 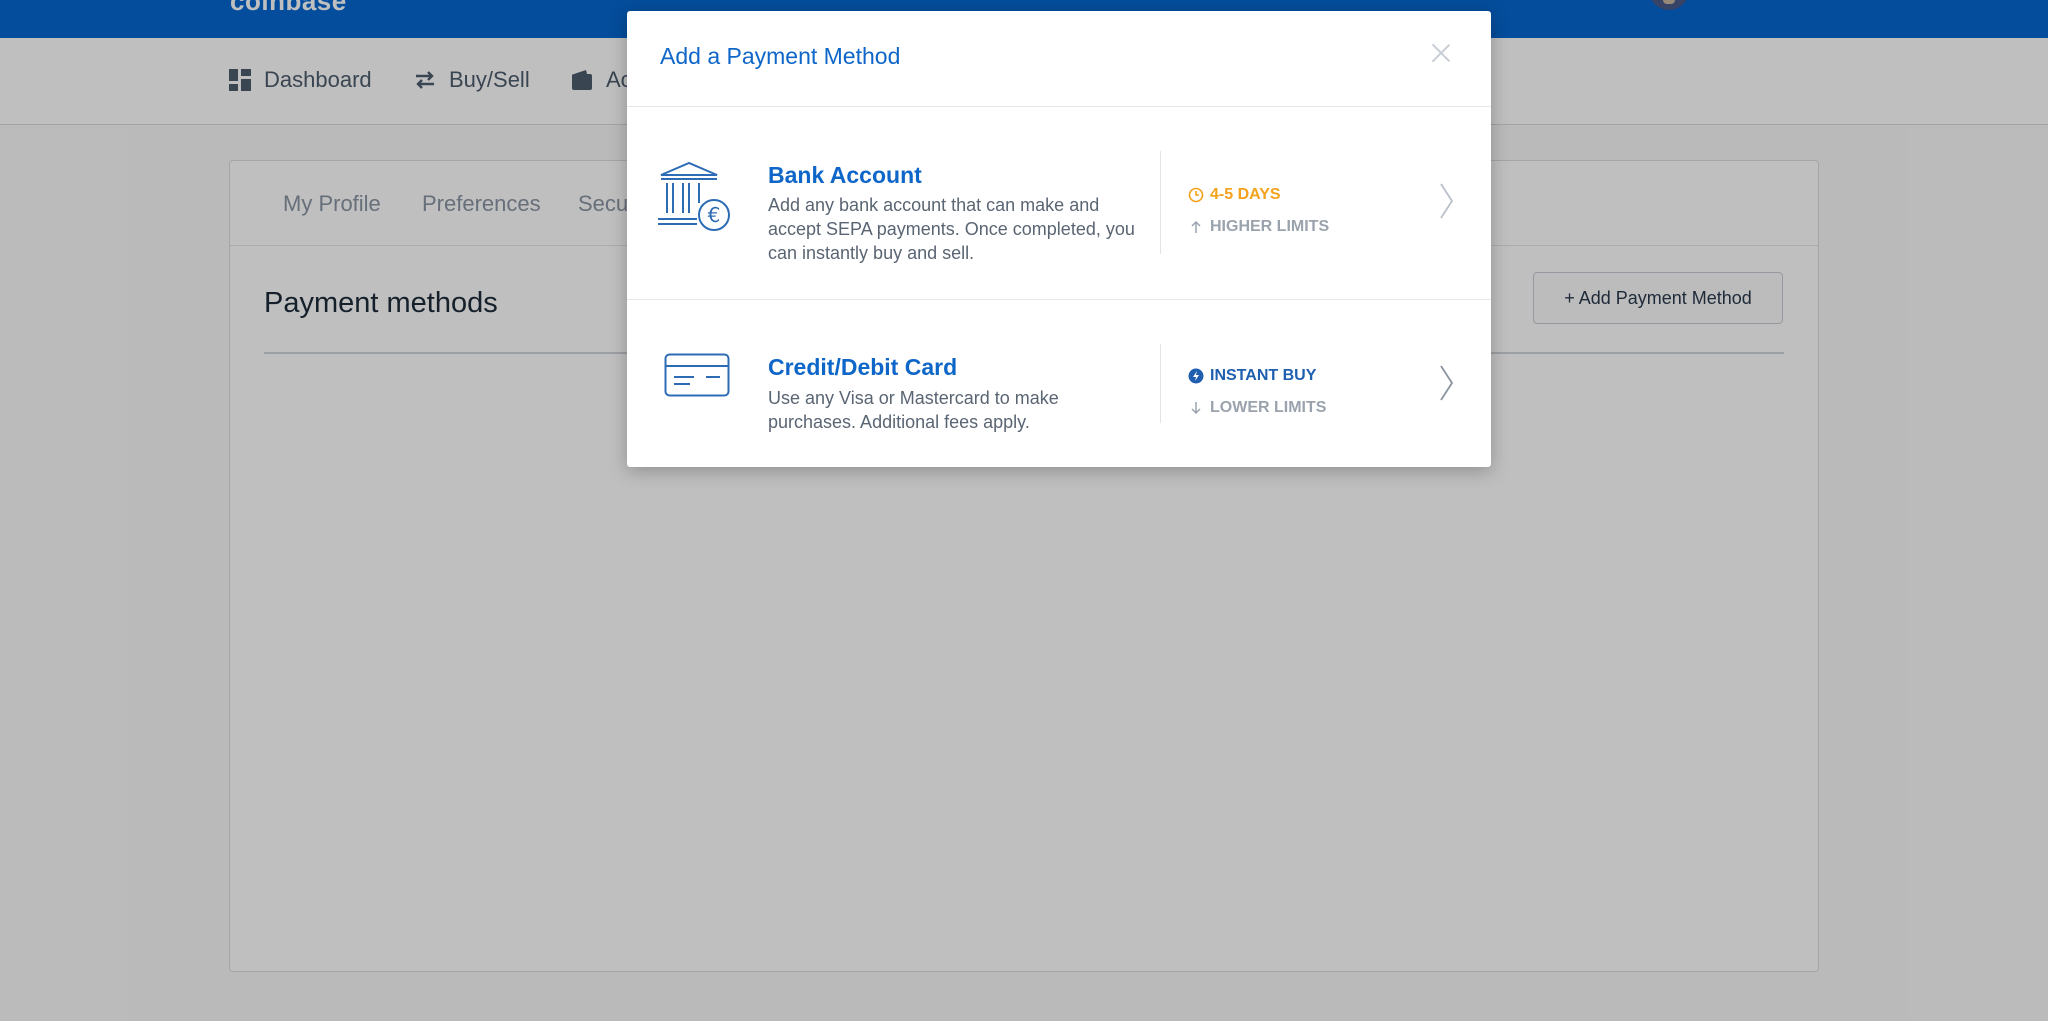 I want to click on speed-label: 4-5 DAYS, so click(x=1245, y=194).